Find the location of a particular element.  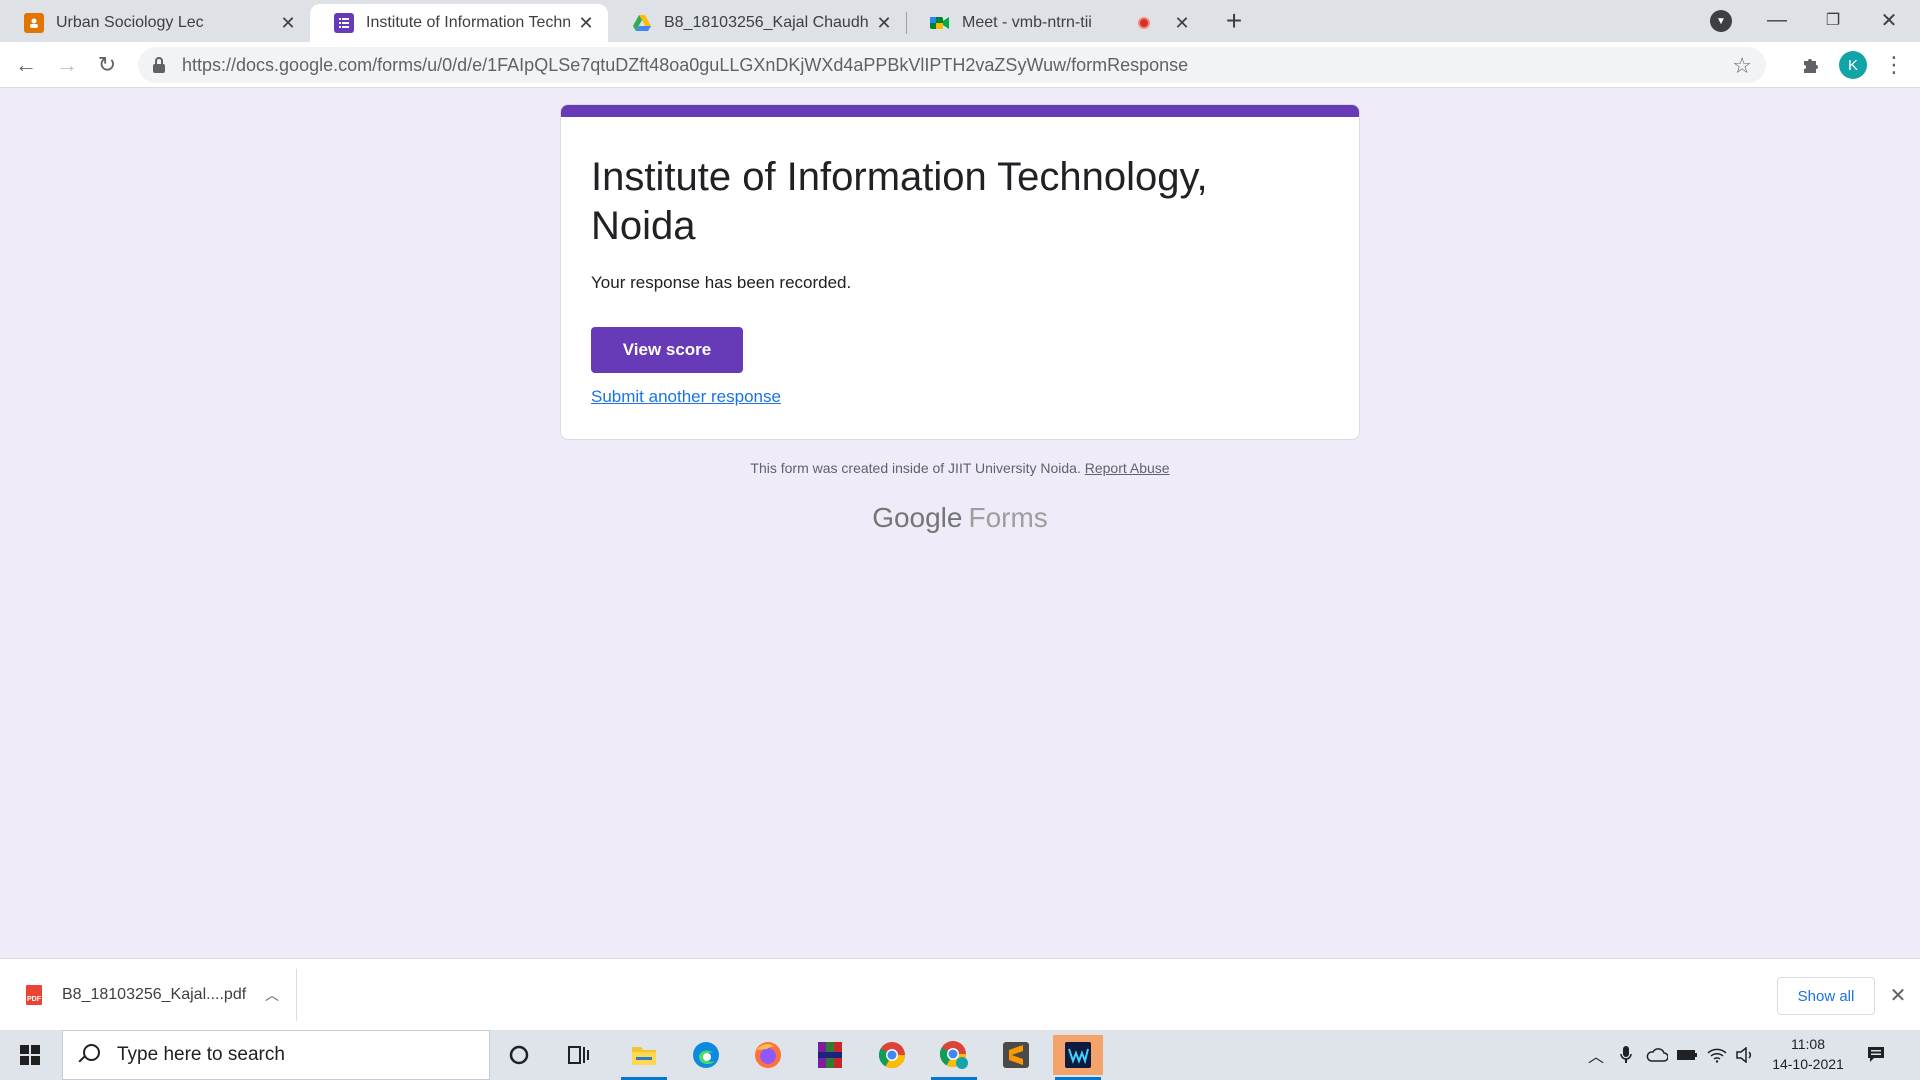

more-menu-icon: ⋮ is located at coordinates (1894, 65).